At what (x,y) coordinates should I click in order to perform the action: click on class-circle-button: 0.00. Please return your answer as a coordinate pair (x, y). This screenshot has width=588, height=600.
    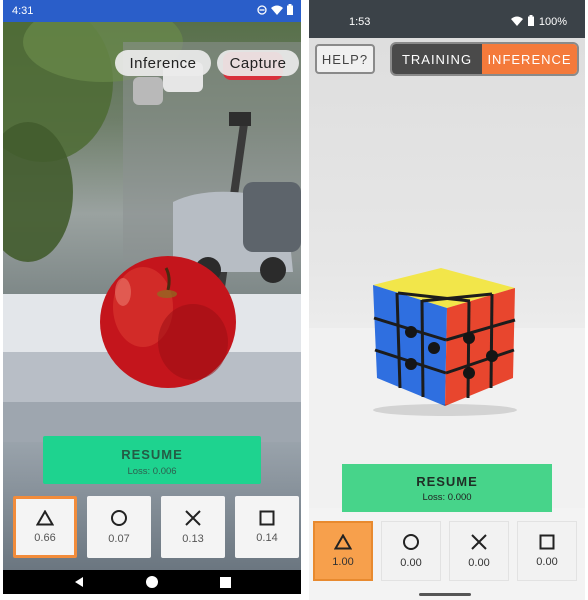
    Looking at the image, I should click on (411, 551).